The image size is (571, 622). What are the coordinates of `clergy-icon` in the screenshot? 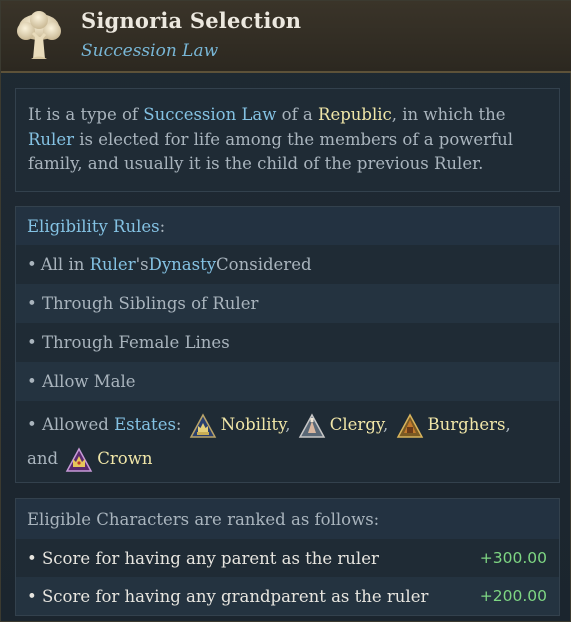 It's located at (312, 425).